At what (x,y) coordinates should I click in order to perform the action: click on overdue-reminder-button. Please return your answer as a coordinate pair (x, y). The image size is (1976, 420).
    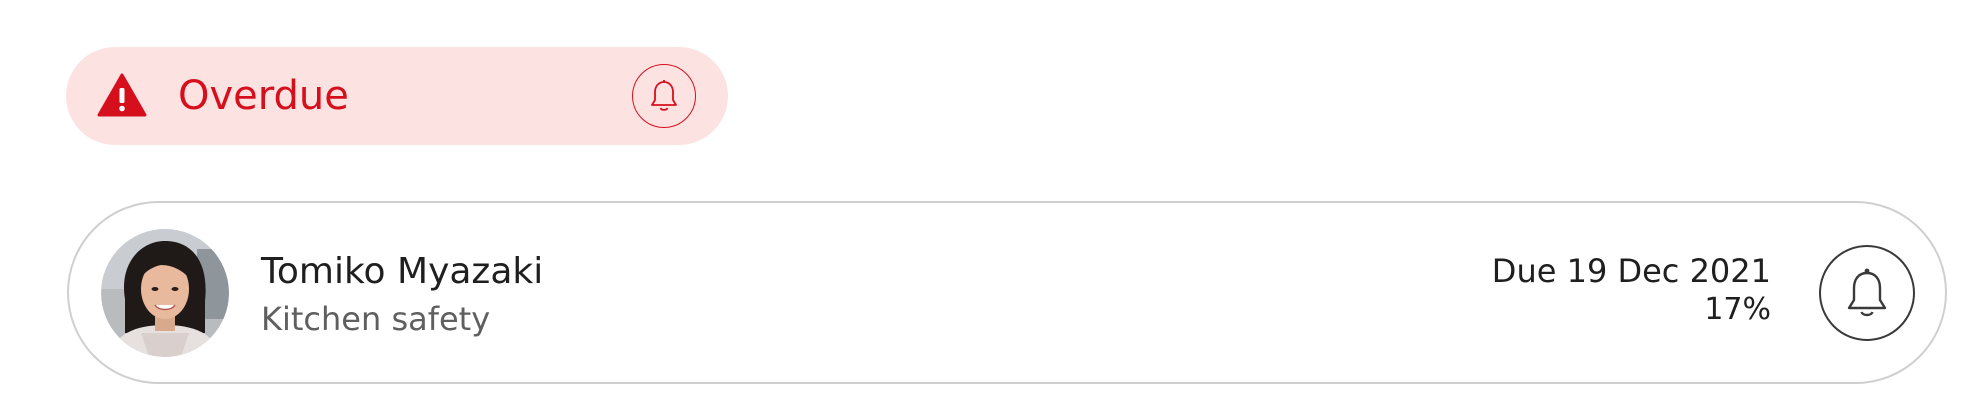
    Looking at the image, I should click on (664, 96).